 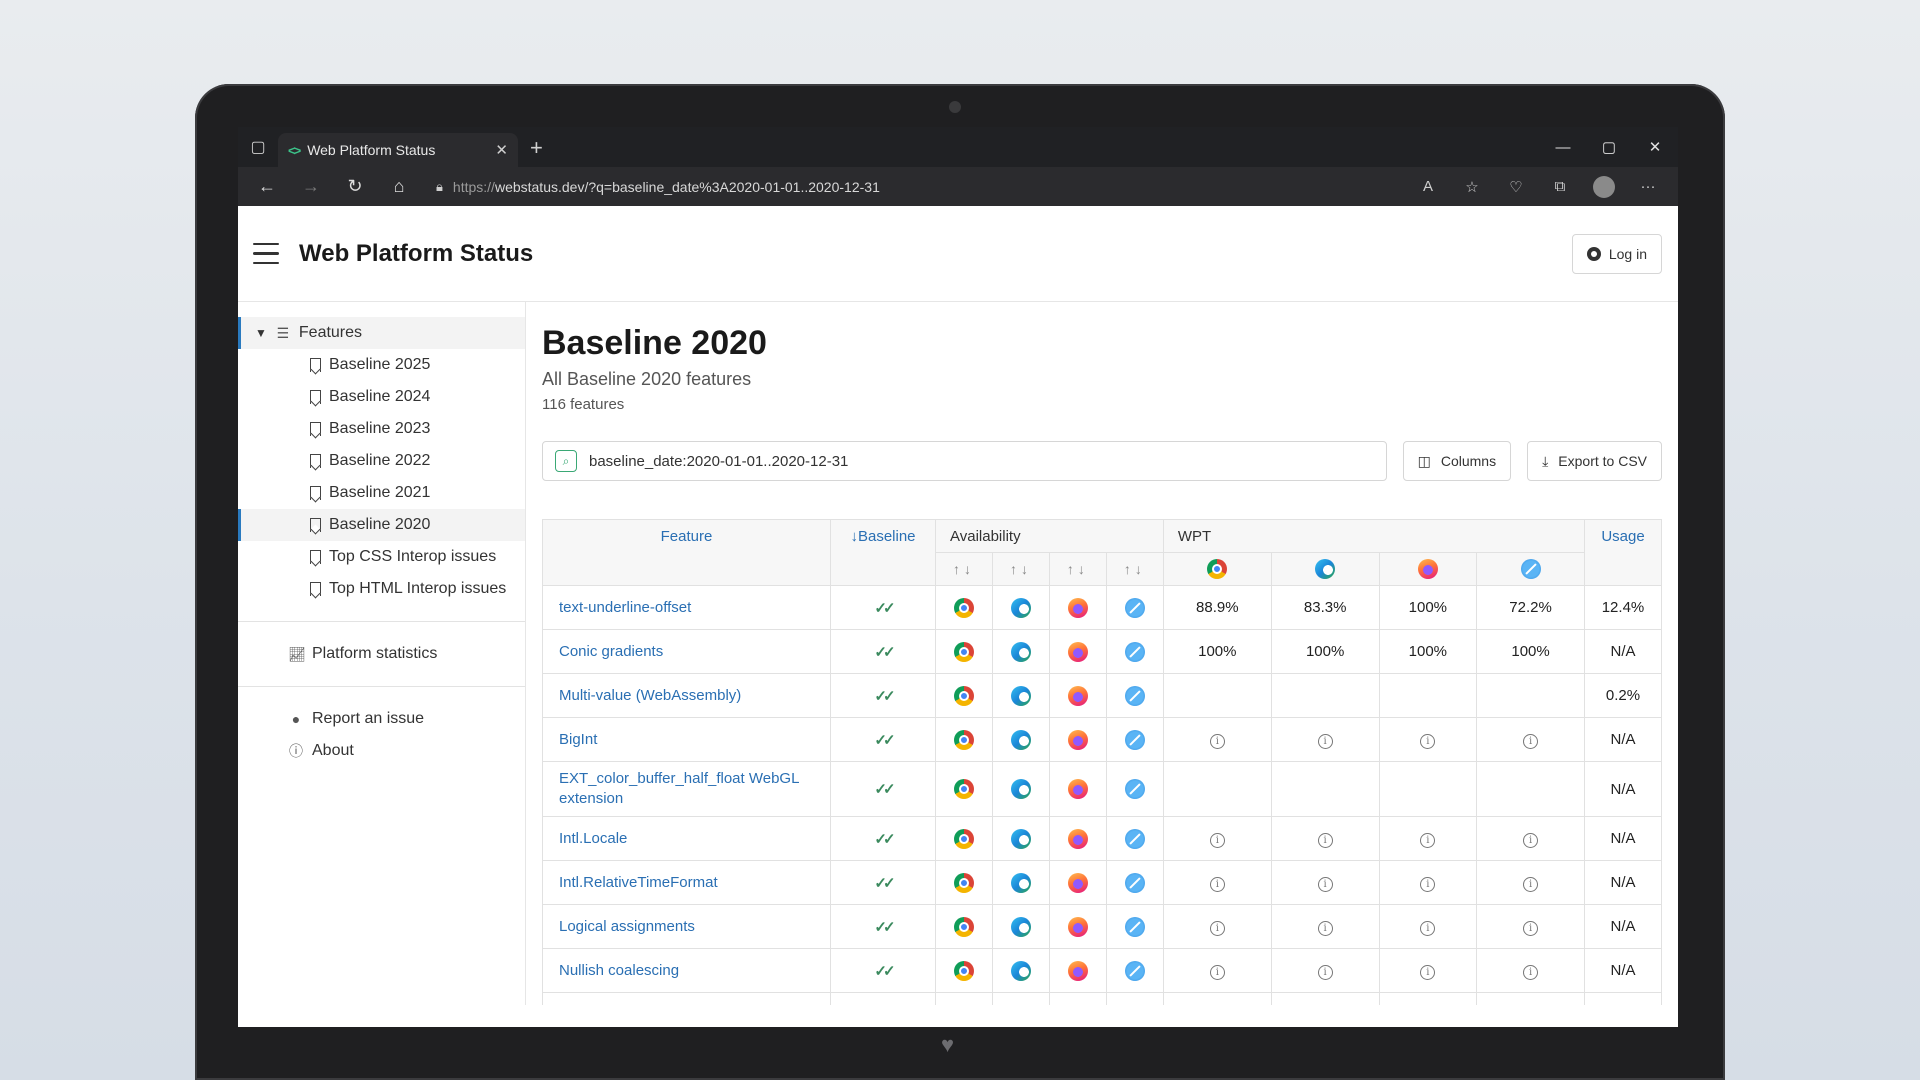 I want to click on back-icon: ←, so click(x=267, y=187).